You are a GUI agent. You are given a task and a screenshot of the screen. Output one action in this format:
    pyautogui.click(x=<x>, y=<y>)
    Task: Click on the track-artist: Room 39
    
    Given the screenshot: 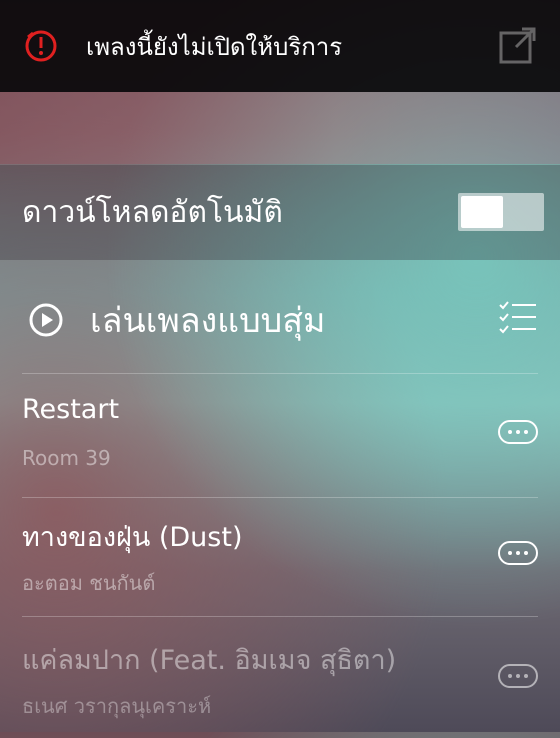 What is the action you would take?
    pyautogui.click(x=66, y=458)
    